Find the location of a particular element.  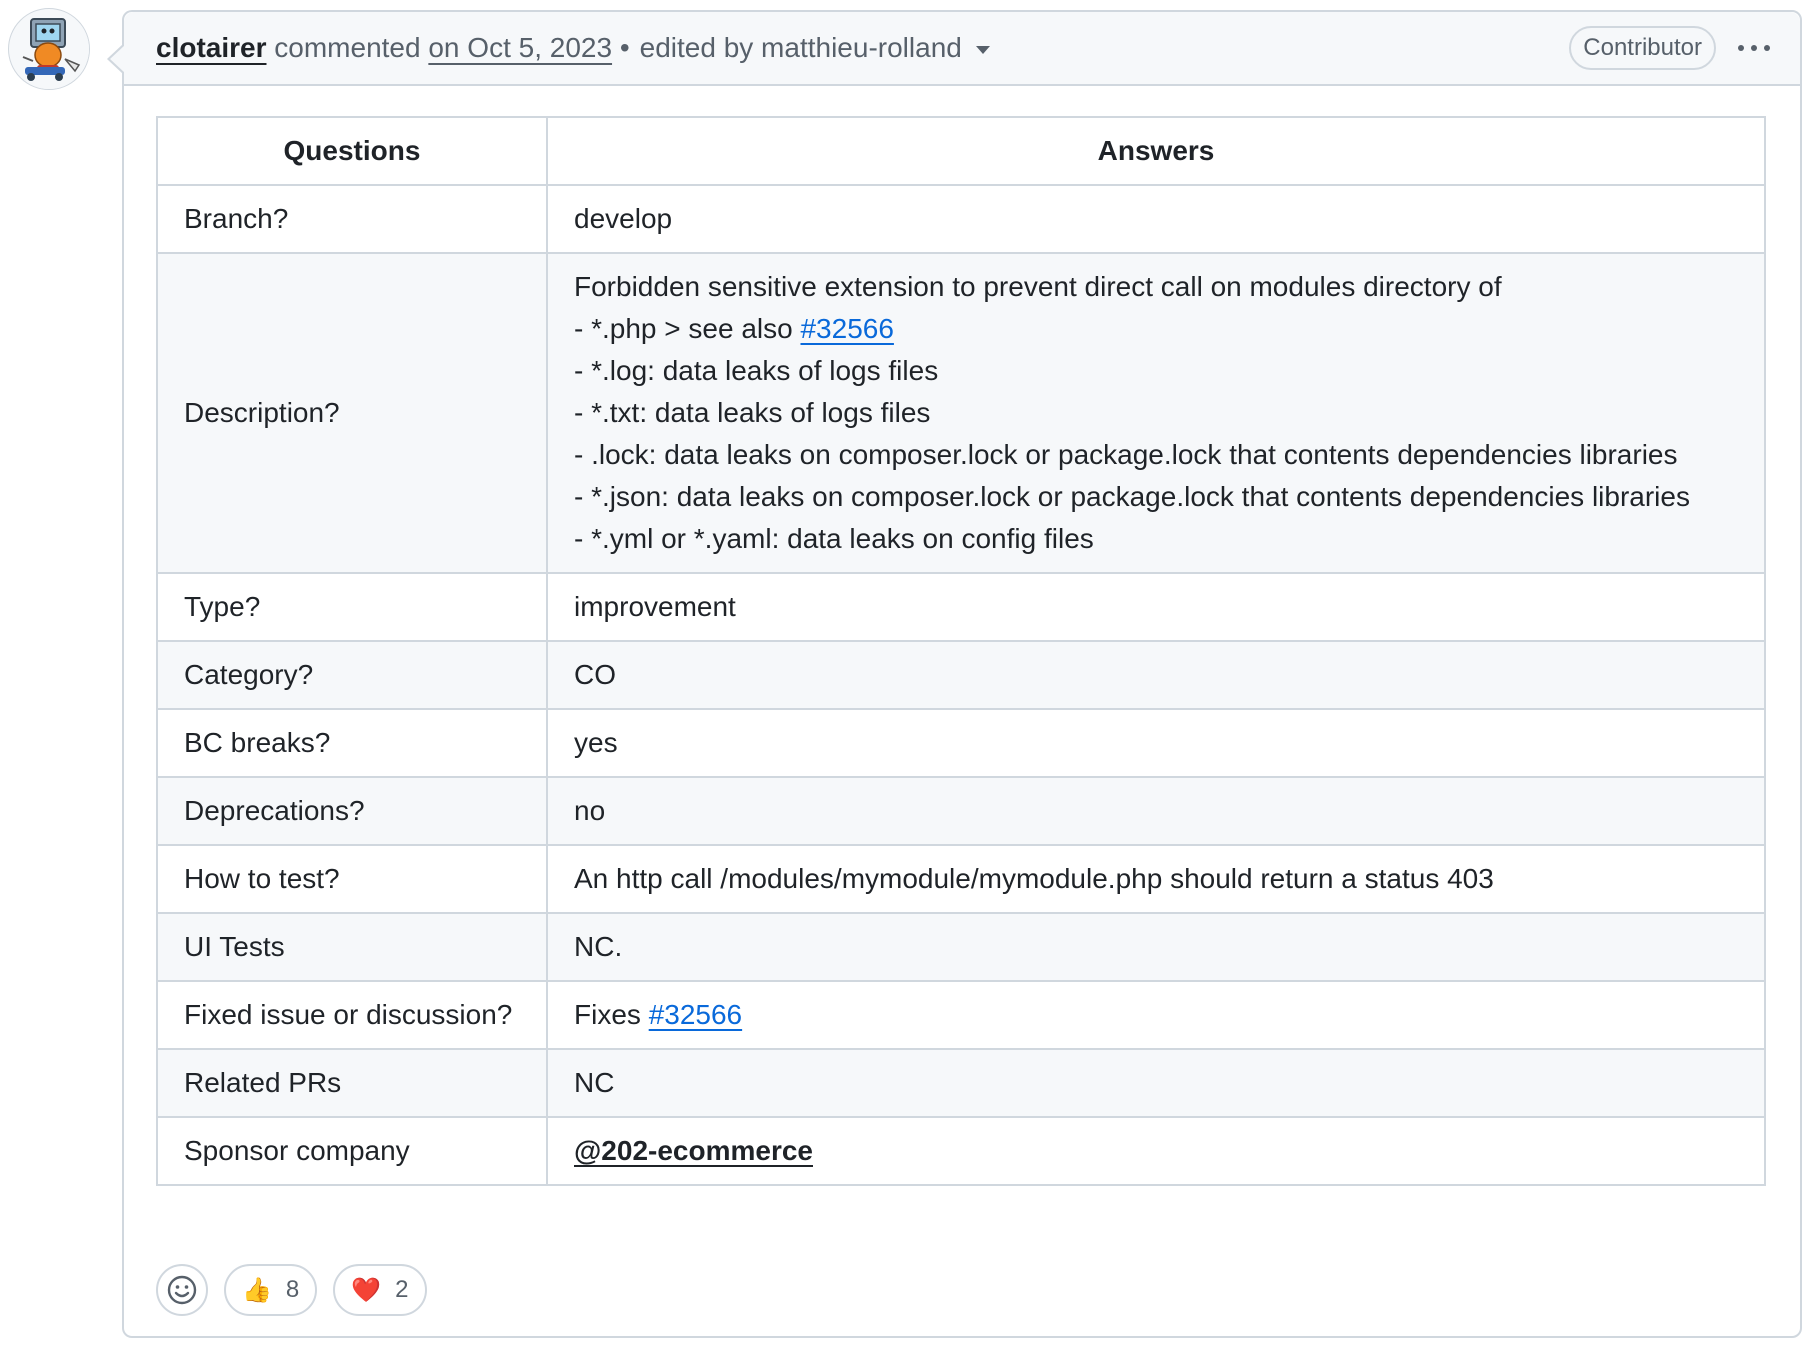

table-header-row: Questions Answers is located at coordinates (961, 151).